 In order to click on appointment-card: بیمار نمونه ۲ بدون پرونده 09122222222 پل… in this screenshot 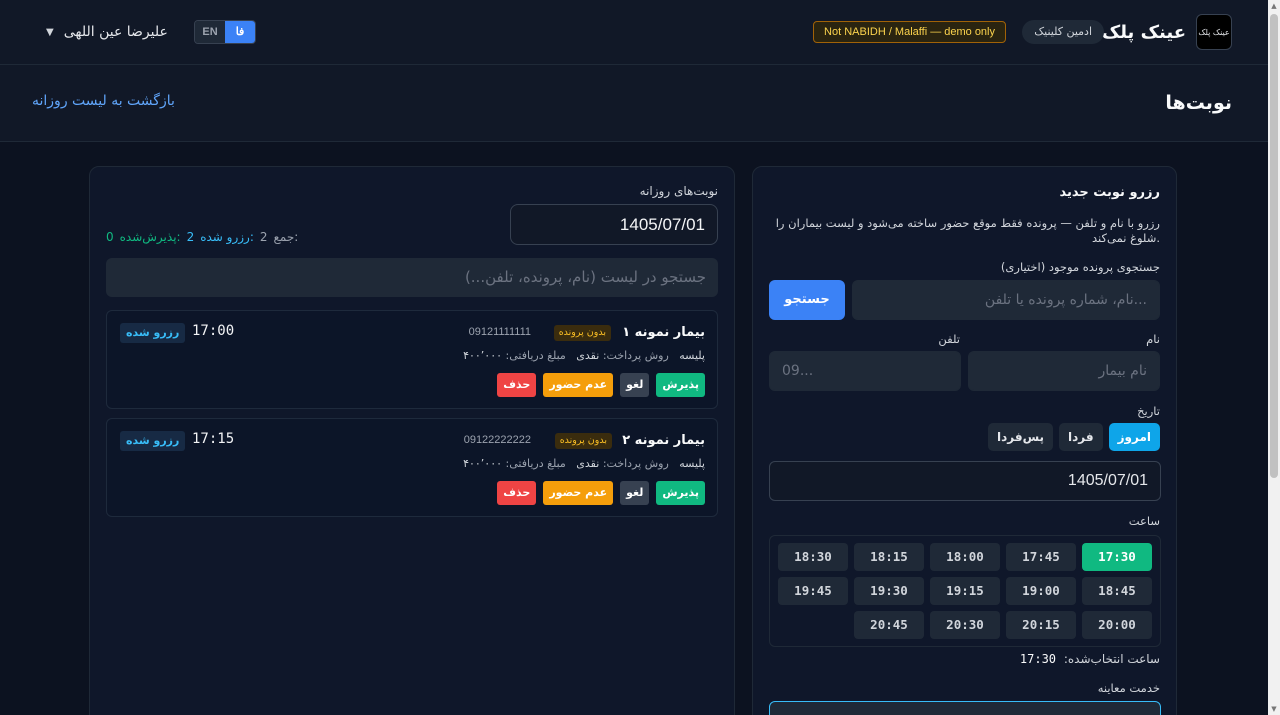, I will do `click(412, 467)`.